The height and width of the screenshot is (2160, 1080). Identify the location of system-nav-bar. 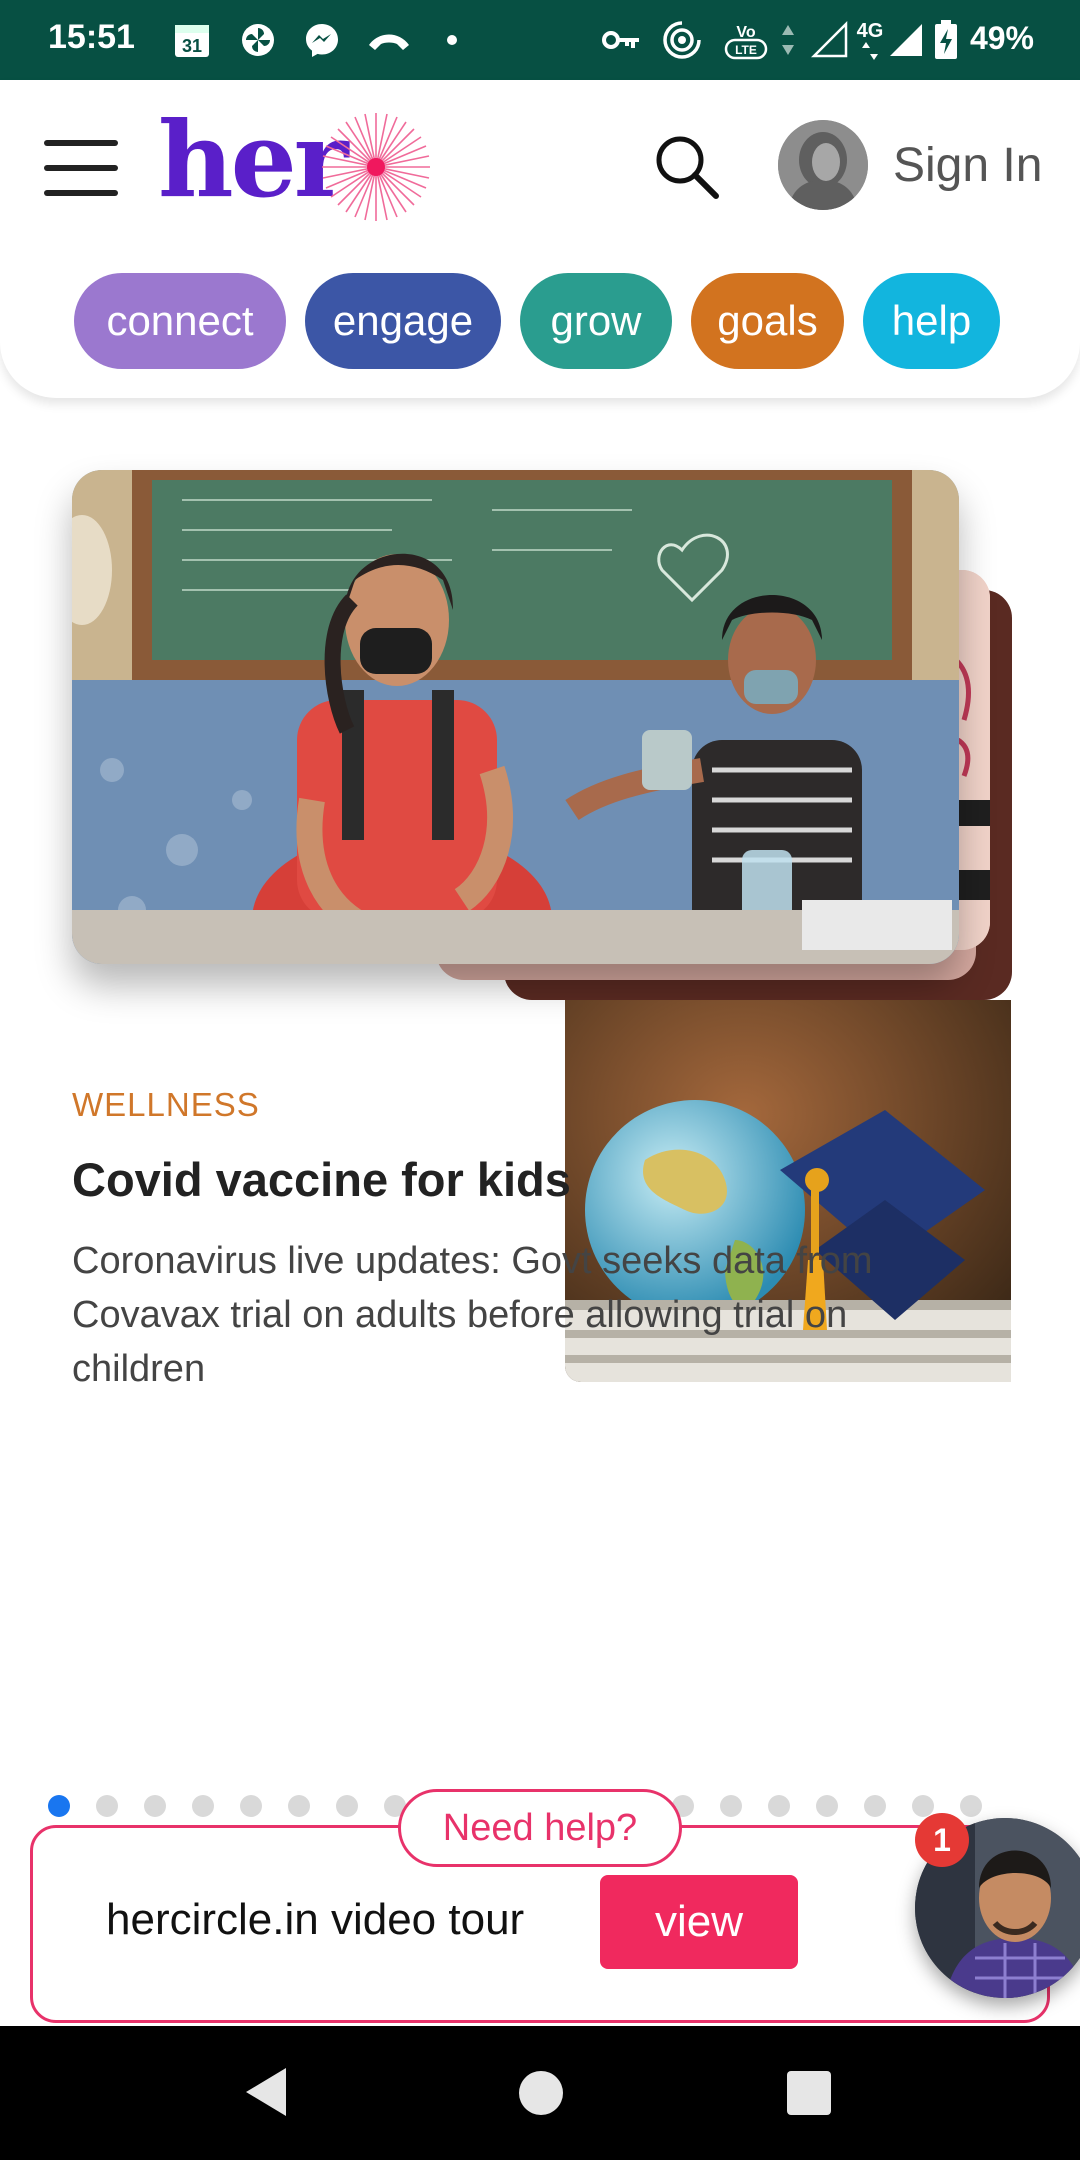
(540, 2093).